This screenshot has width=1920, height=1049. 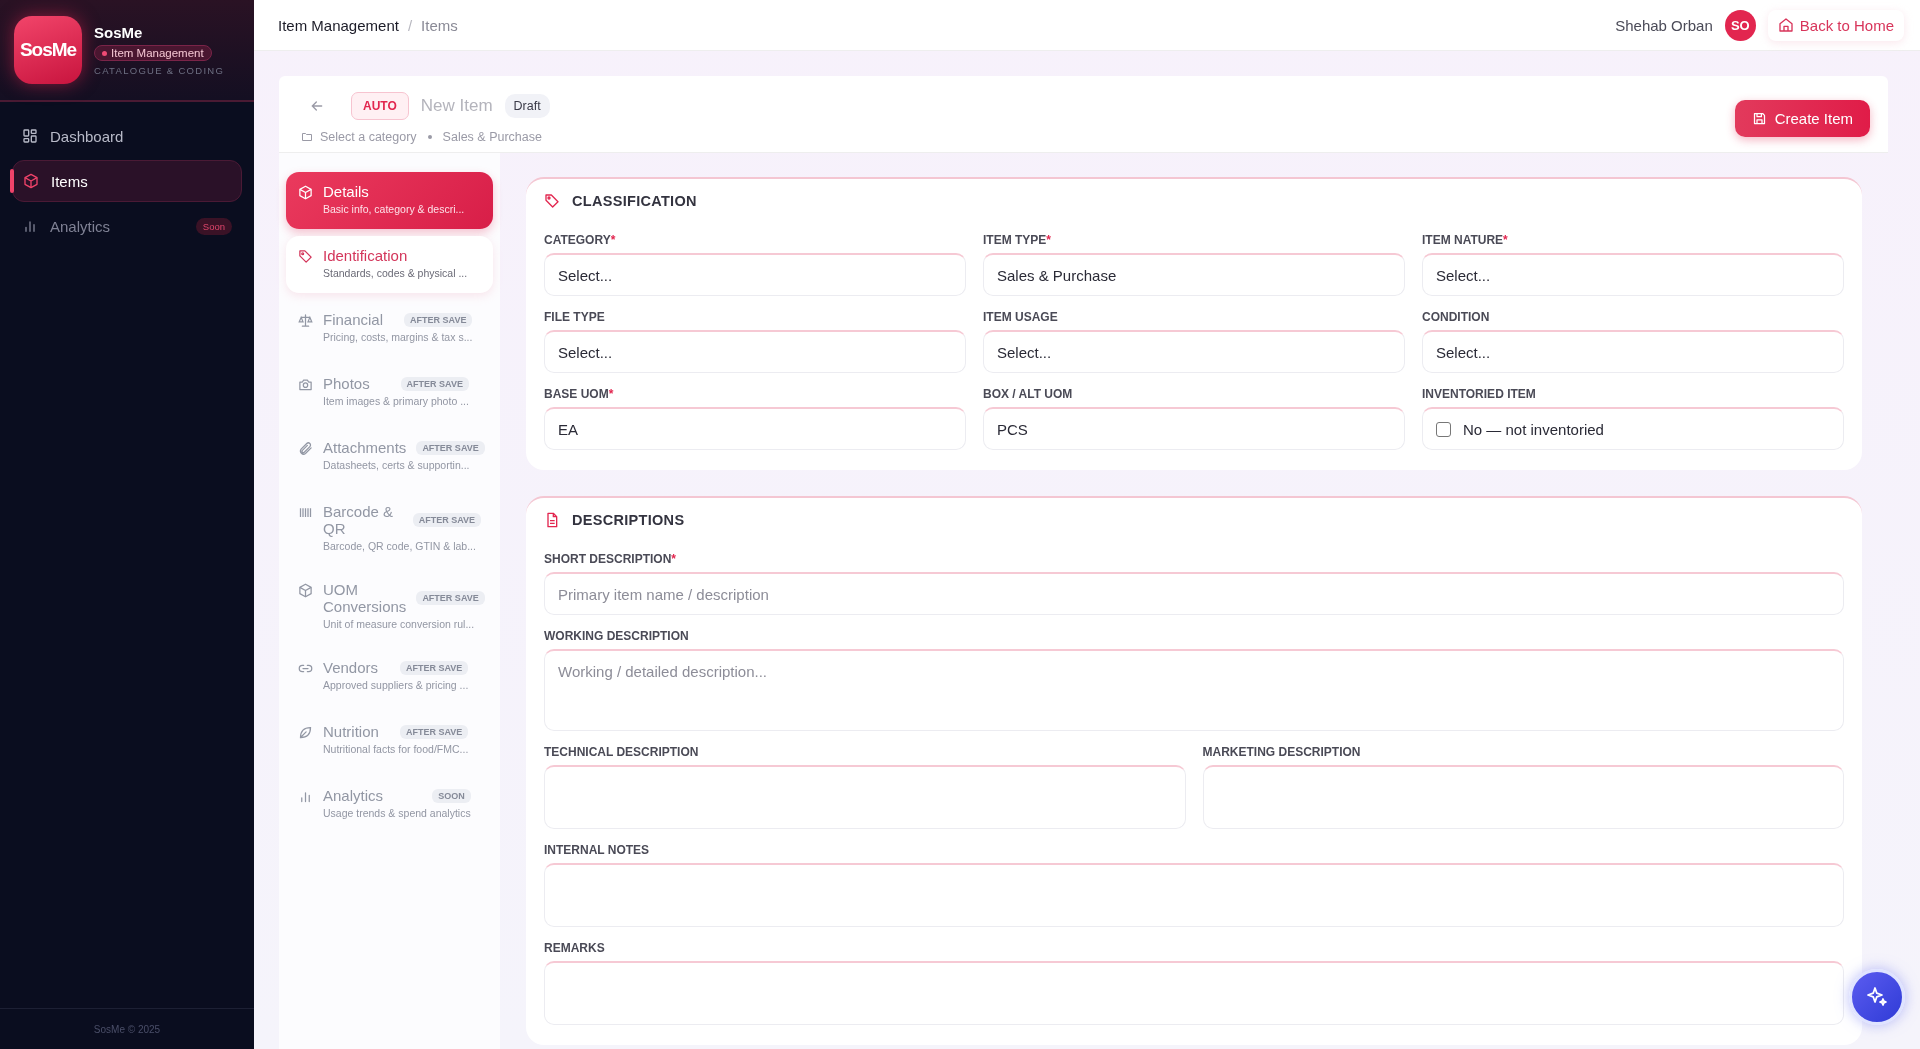 What do you see at coordinates (365, 255) in the screenshot?
I see `step-title: Identification` at bounding box center [365, 255].